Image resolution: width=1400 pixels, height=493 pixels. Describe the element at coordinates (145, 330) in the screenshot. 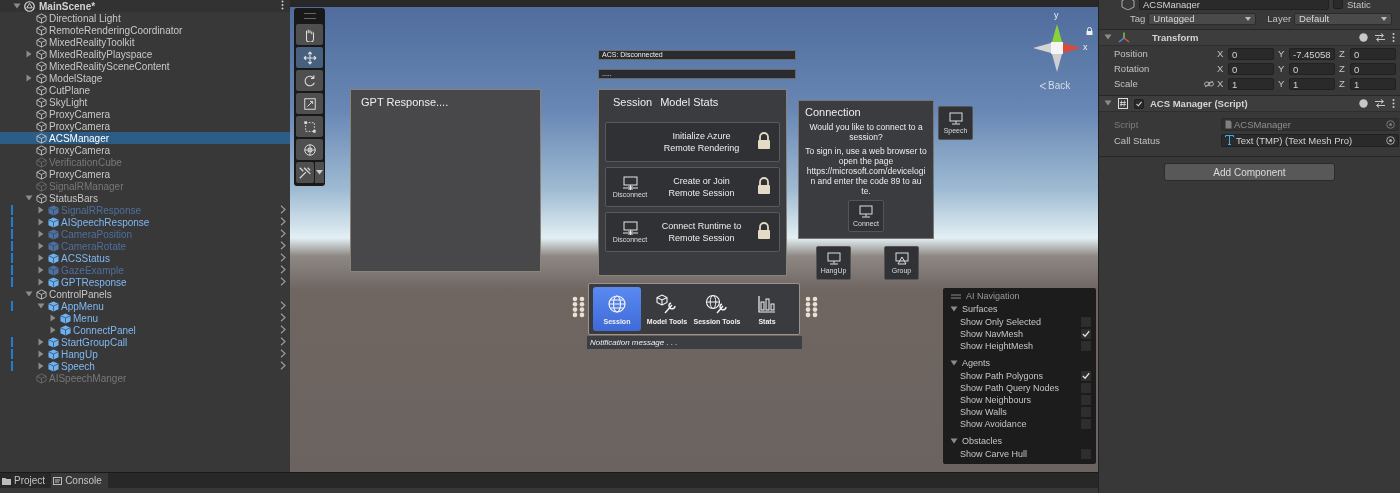

I see `hierarchy-item: ConnectPanel` at that location.